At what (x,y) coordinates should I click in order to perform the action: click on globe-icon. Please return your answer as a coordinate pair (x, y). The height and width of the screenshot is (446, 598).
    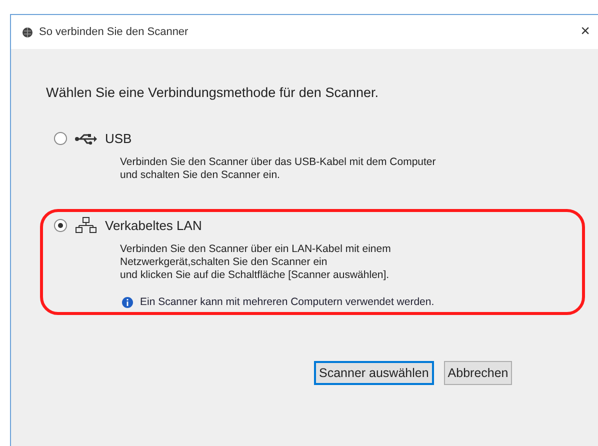
    Looking at the image, I should click on (27, 32).